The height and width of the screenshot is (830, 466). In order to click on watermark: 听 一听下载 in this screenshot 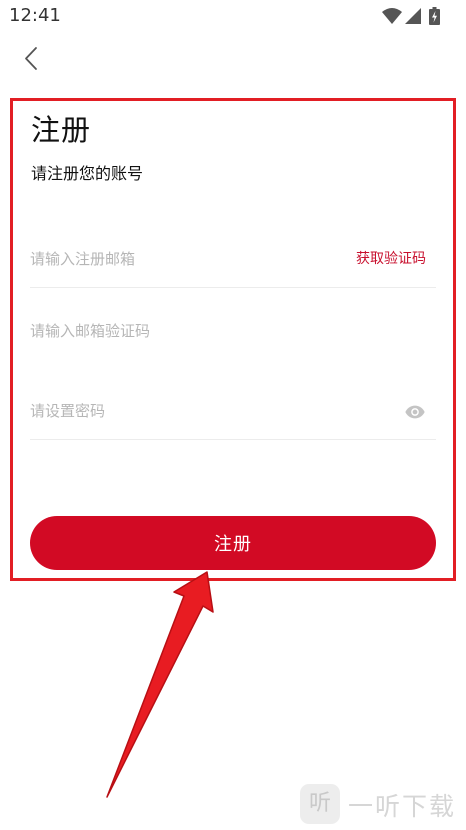, I will do `click(380, 804)`.